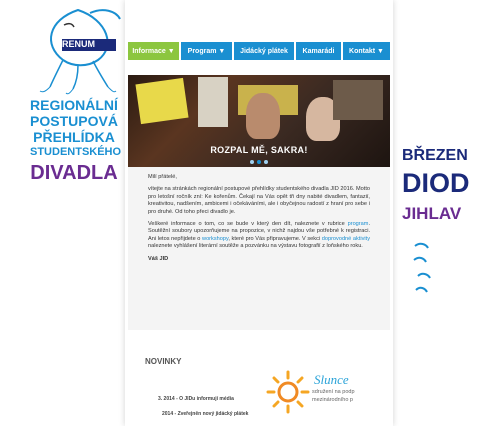 This screenshot has width=500, height=426. I want to click on hero-poster-dark, so click(358, 100).